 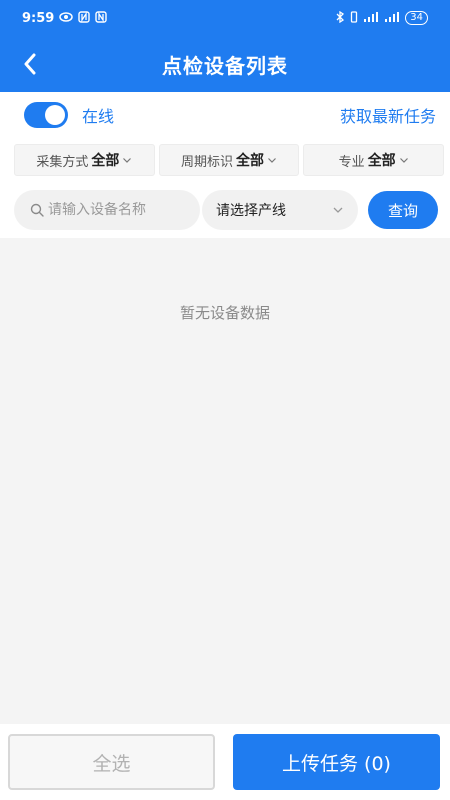 I want to click on status-bar-left: 9:59, so click(x=65, y=18).